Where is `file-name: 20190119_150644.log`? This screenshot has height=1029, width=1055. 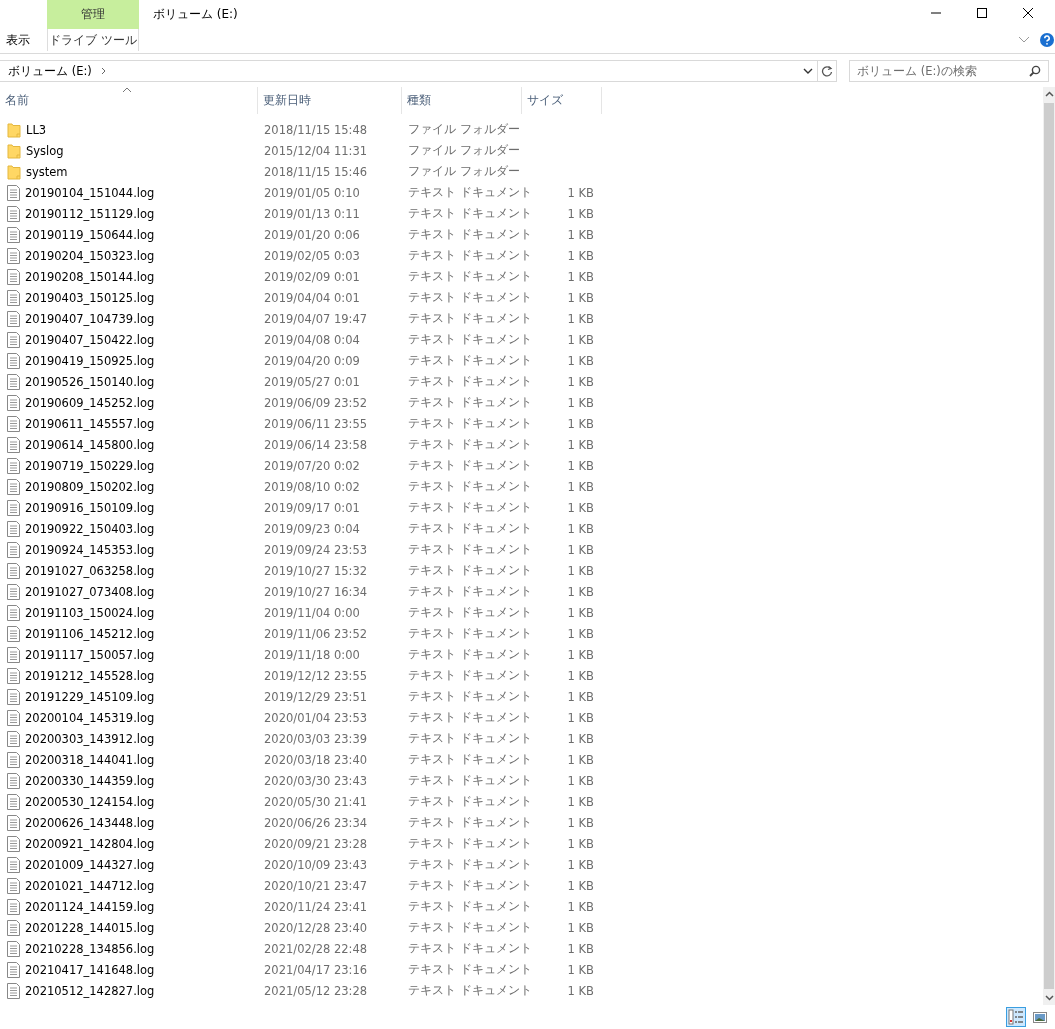 file-name: 20190119_150644.log is located at coordinates (90, 234).